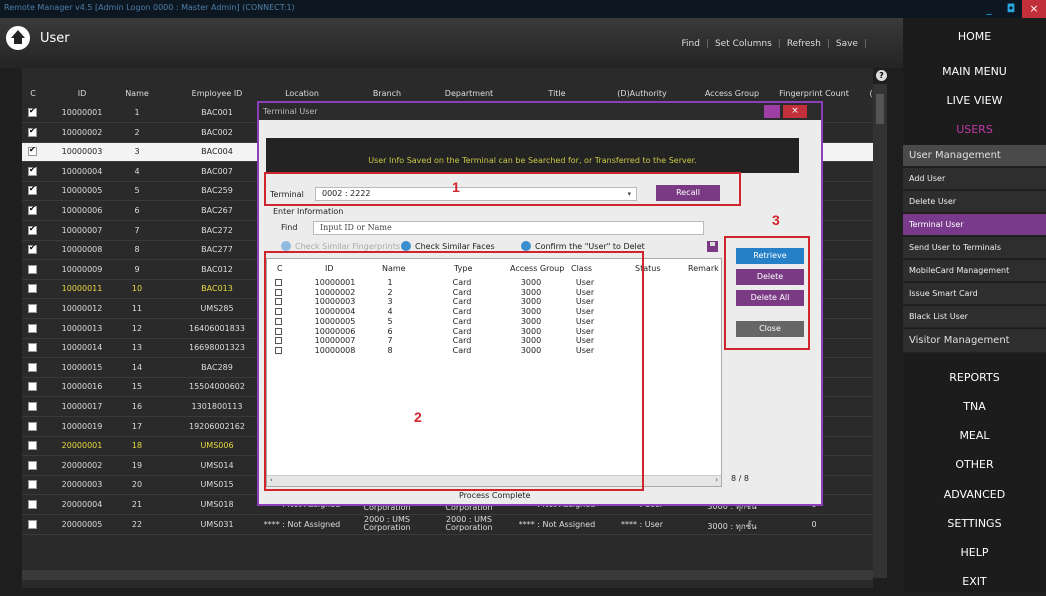  What do you see at coordinates (217, 230) in the screenshot?
I see `row-cell-emp: BAC272` at bounding box center [217, 230].